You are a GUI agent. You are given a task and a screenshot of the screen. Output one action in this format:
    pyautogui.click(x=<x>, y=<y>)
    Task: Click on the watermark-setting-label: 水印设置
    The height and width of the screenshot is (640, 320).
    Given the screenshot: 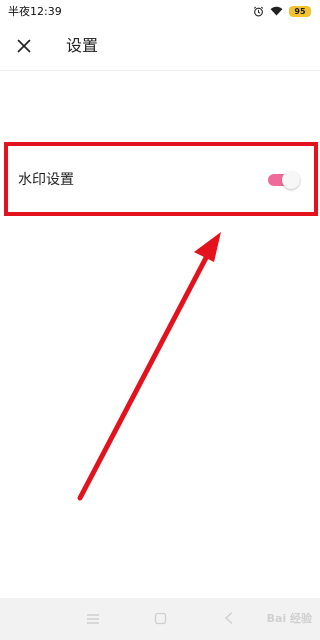 What is the action you would take?
    pyautogui.click(x=46, y=180)
    